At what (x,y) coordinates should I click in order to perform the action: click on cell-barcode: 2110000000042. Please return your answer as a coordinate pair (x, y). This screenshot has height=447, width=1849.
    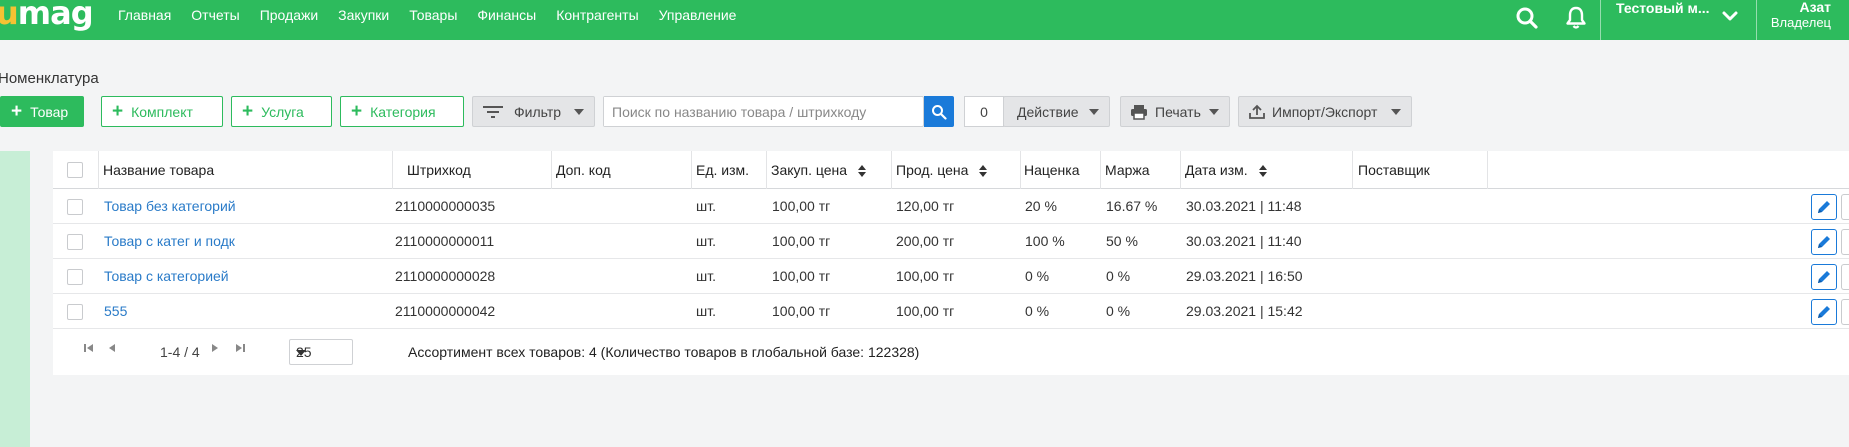
    Looking at the image, I should click on (445, 311).